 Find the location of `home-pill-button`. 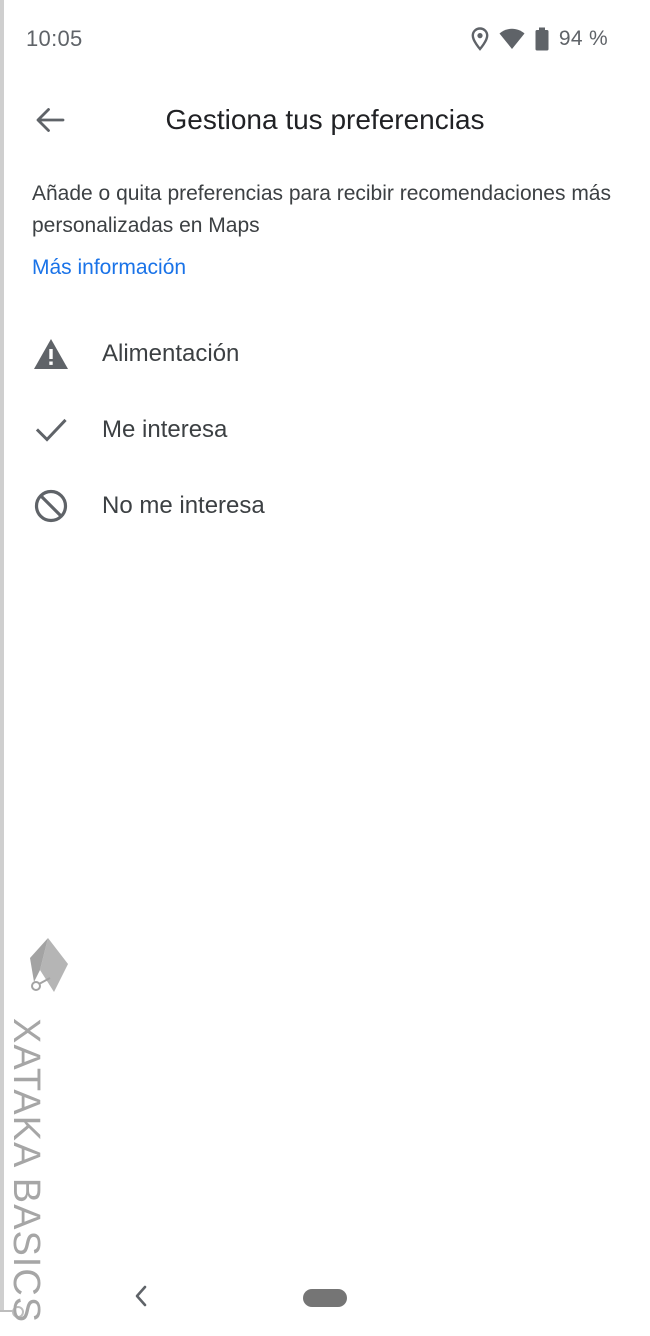

home-pill-button is located at coordinates (325, 1298).